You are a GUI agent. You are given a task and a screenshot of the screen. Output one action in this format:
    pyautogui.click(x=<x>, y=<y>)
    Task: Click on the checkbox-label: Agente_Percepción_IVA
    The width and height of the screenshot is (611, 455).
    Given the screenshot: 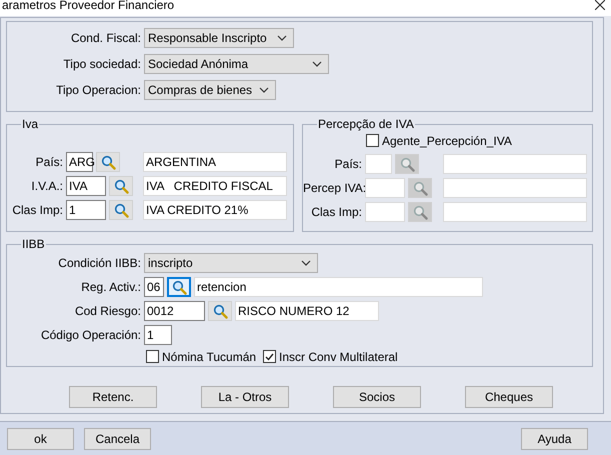 What is the action you would take?
    pyautogui.click(x=447, y=141)
    